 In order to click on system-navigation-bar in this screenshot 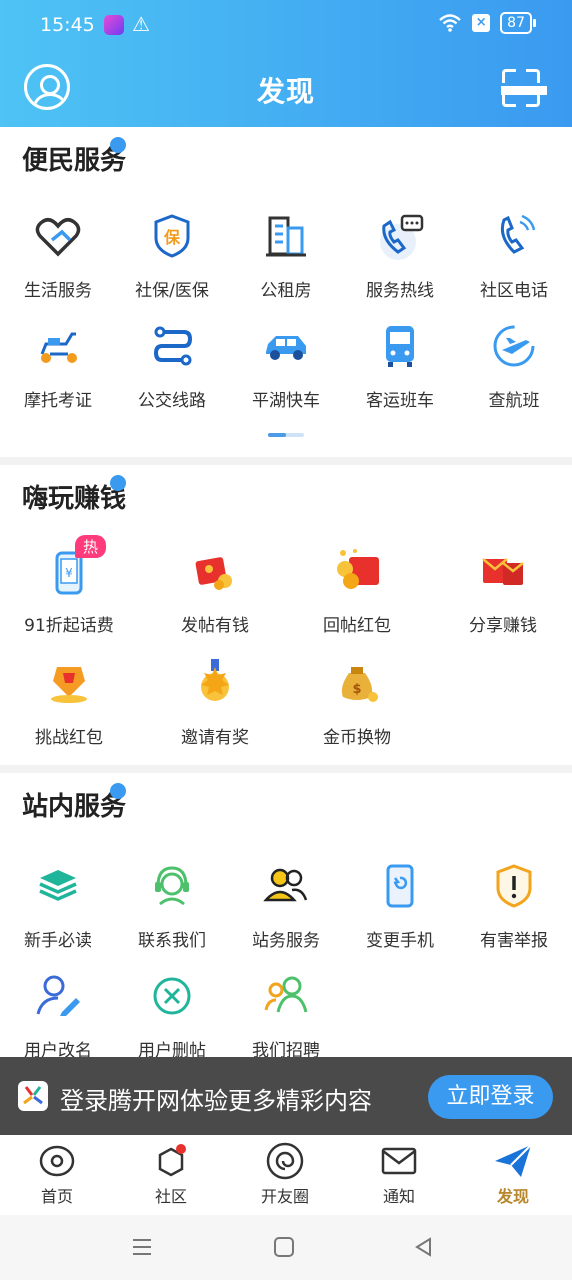, I will do `click(286, 1247)`.